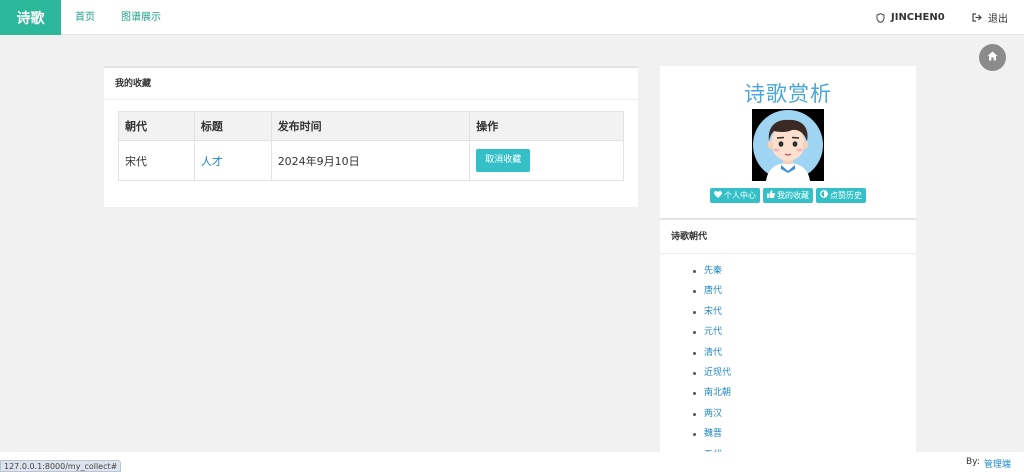  Describe the element at coordinates (788, 339) in the screenshot. I see `dynasties-panel: 诗歌朝代 先秦 唐代 宋代 元代 清代 近现代 南北朝 两汉 魏晋 五代` at that location.